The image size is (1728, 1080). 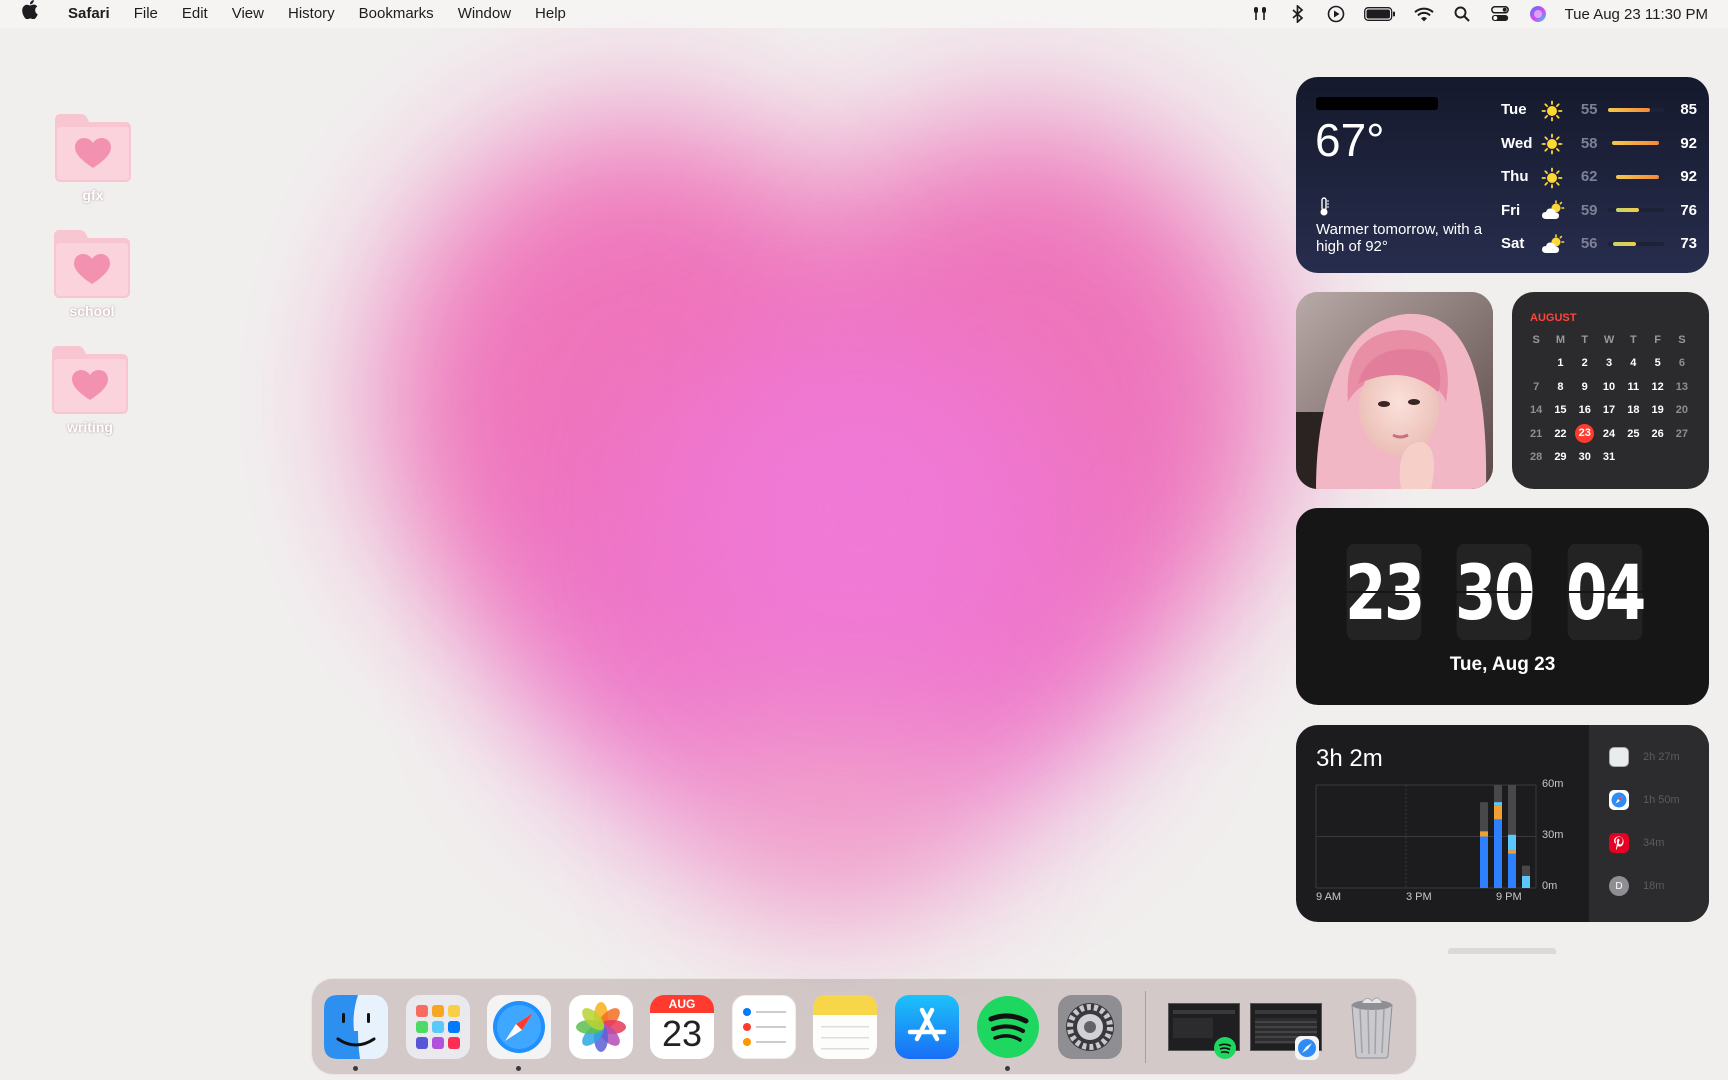 I want to click on dock-trash, so click(x=1372, y=1027).